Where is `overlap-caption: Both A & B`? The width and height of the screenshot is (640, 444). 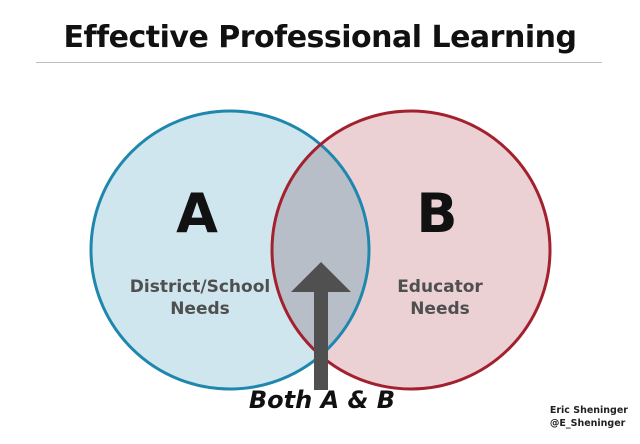
overlap-caption: Both A & B is located at coordinates (322, 400).